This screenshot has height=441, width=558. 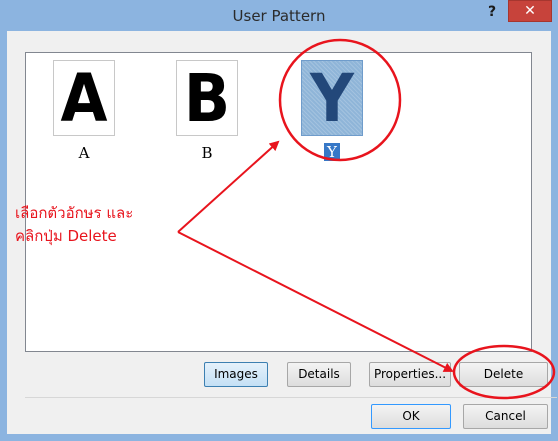 I want to click on pattern-glyph-b: B, so click(x=207, y=98).